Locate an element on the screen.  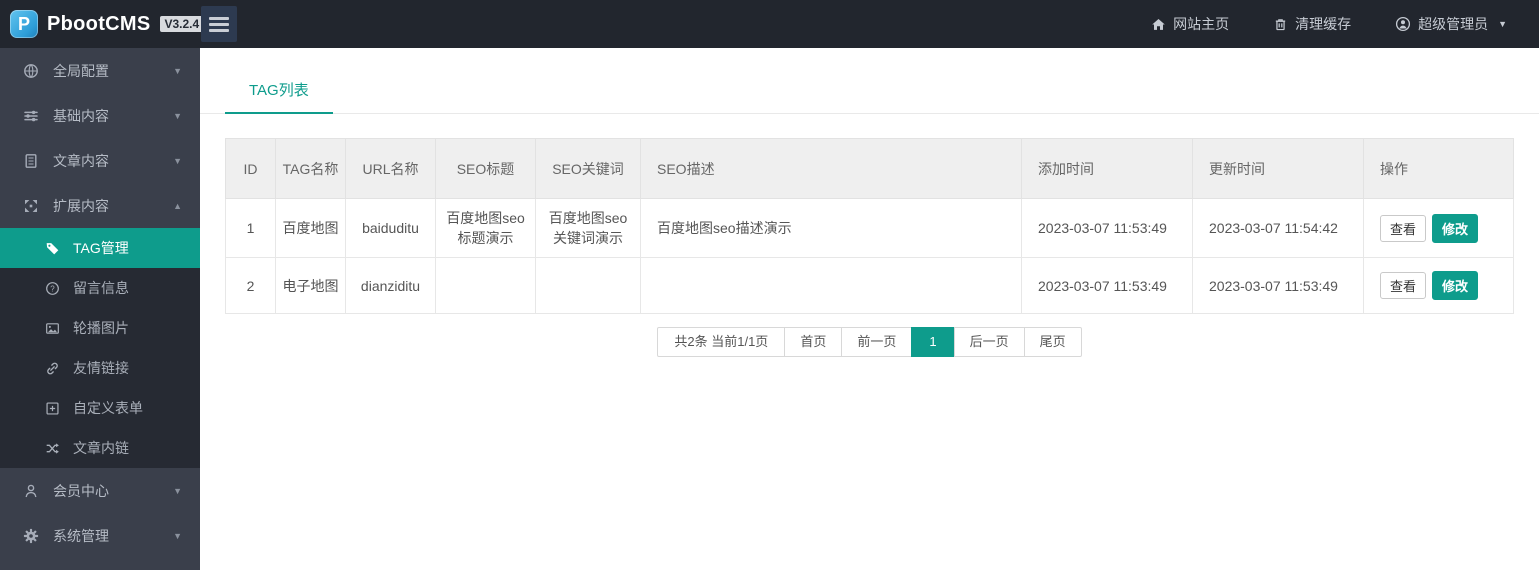
sidebar-item-tag-manage: TAG管理 is located at coordinates (100, 248).